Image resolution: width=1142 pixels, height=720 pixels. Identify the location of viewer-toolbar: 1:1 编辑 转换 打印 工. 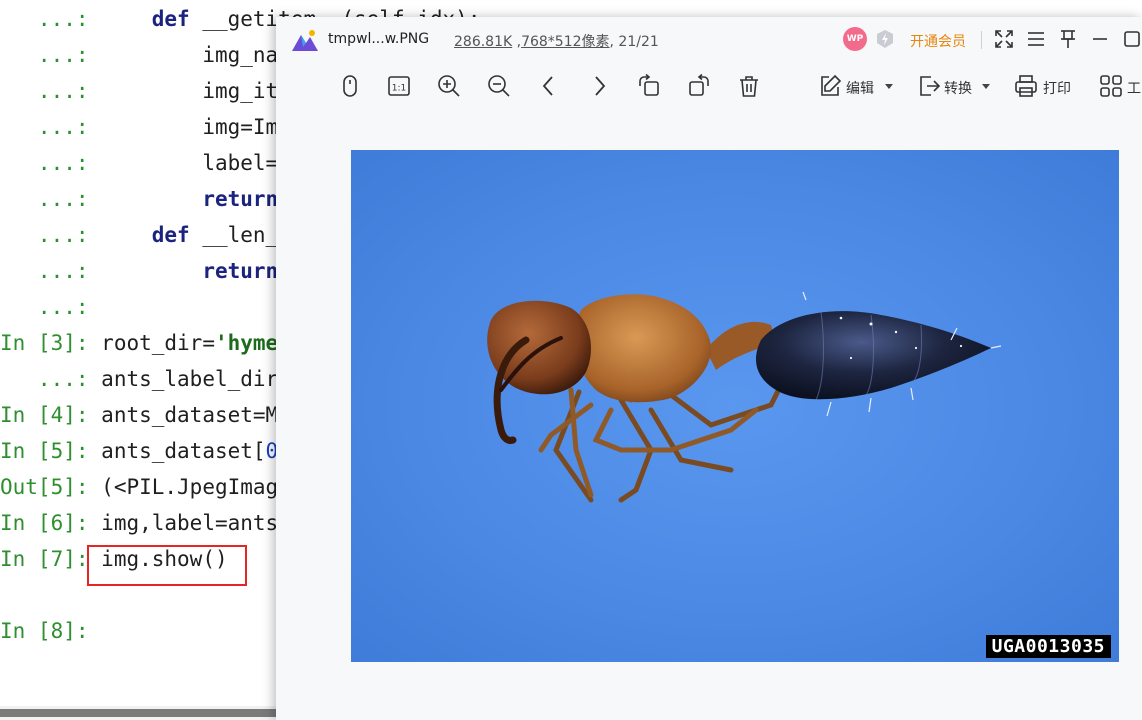
(709, 87).